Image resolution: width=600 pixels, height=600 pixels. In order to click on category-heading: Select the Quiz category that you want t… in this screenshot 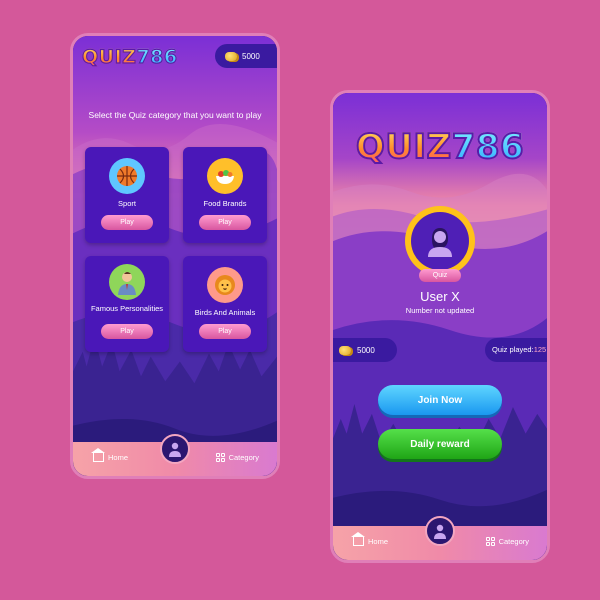, I will do `click(175, 115)`.